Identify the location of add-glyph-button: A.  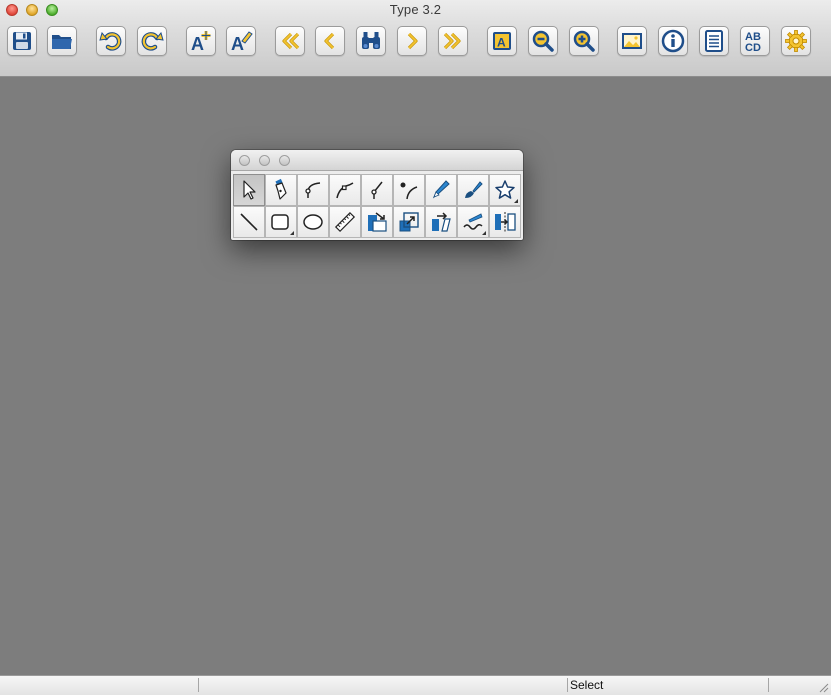
(201, 41).